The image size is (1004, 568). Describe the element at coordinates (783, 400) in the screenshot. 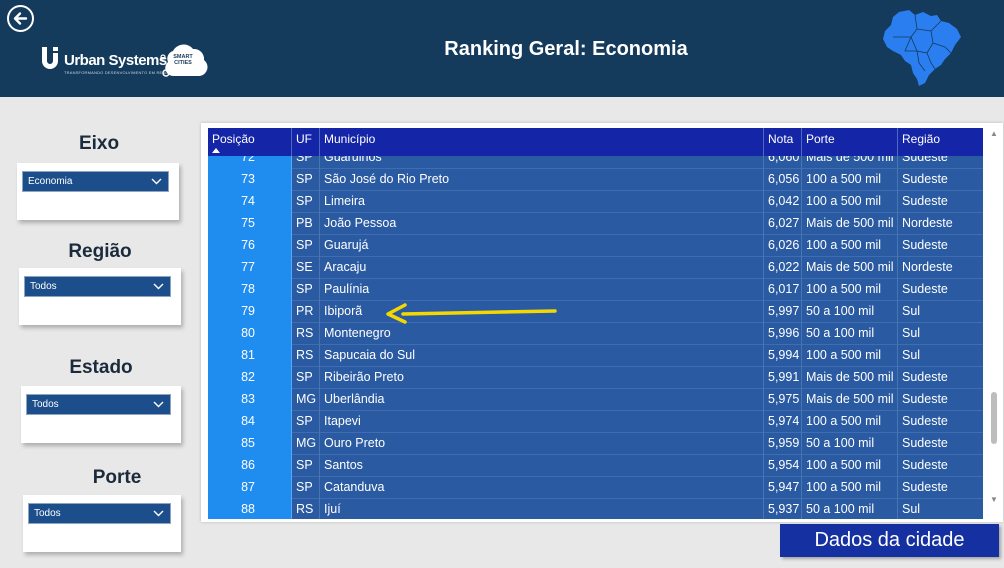

I see `cell-nota: 5,975` at that location.